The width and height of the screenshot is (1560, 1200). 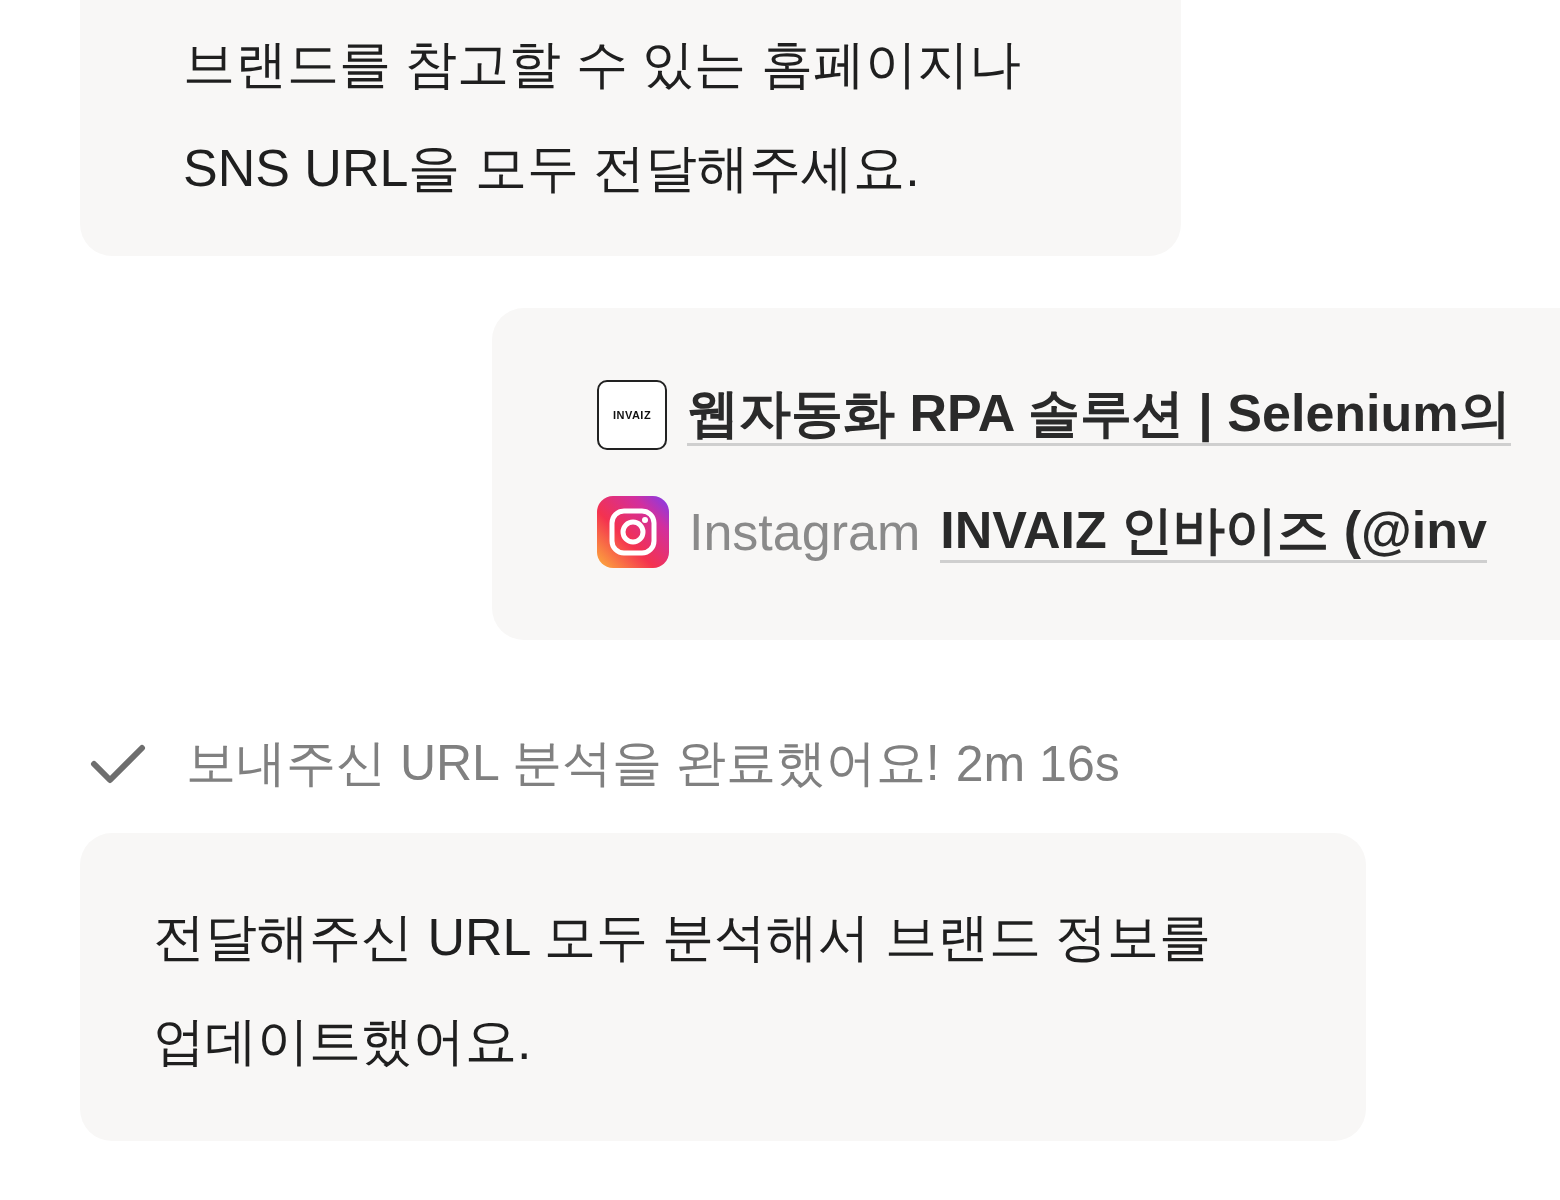 What do you see at coordinates (1099, 415) in the screenshot?
I see `link-title: 웹자동화 RPA 솔루션 | Selenium의` at bounding box center [1099, 415].